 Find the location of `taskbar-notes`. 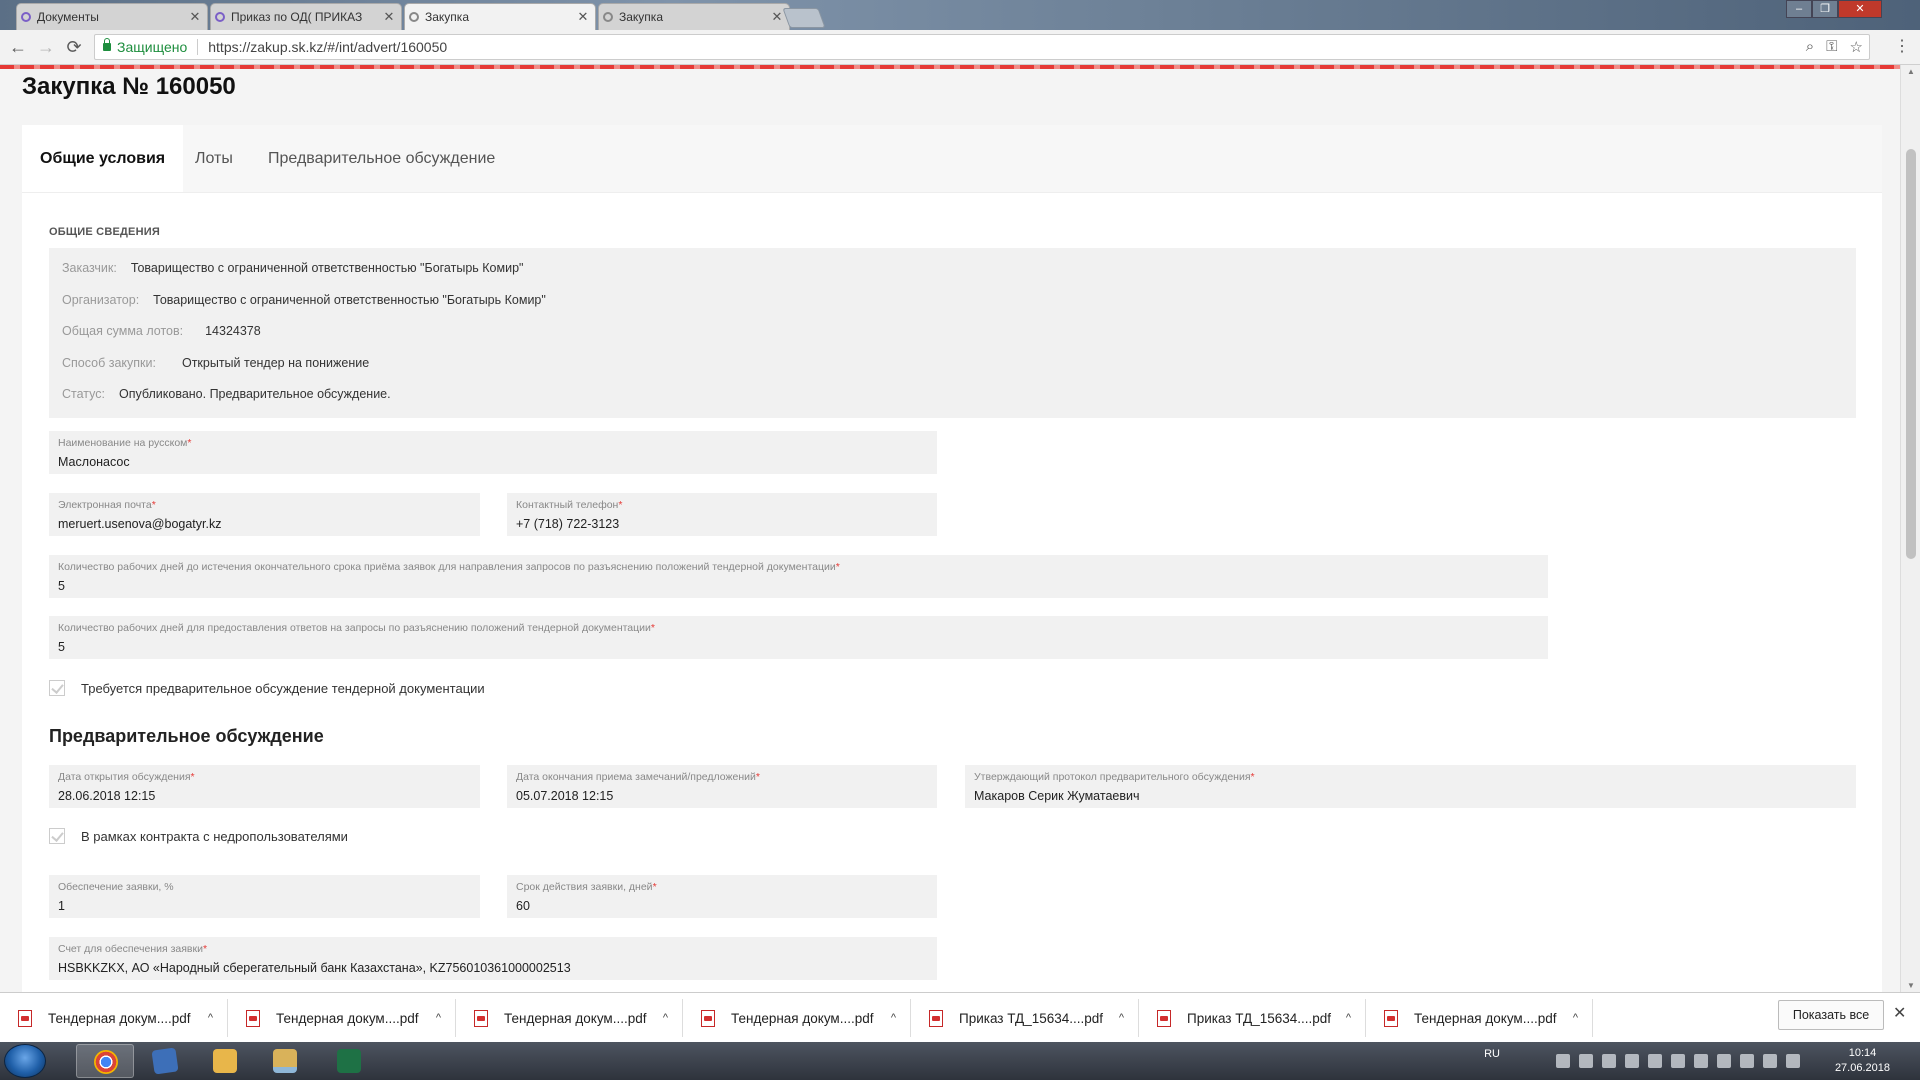

taskbar-notes is located at coordinates (165, 1061).